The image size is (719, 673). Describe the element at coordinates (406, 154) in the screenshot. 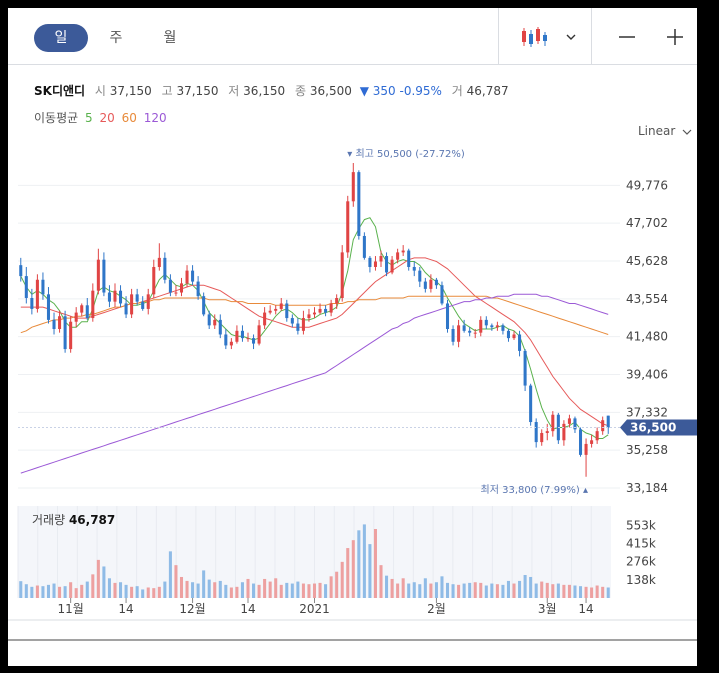

I see `max-price-annotation: ▾ 최고 50,500 (-27.72%)` at that location.